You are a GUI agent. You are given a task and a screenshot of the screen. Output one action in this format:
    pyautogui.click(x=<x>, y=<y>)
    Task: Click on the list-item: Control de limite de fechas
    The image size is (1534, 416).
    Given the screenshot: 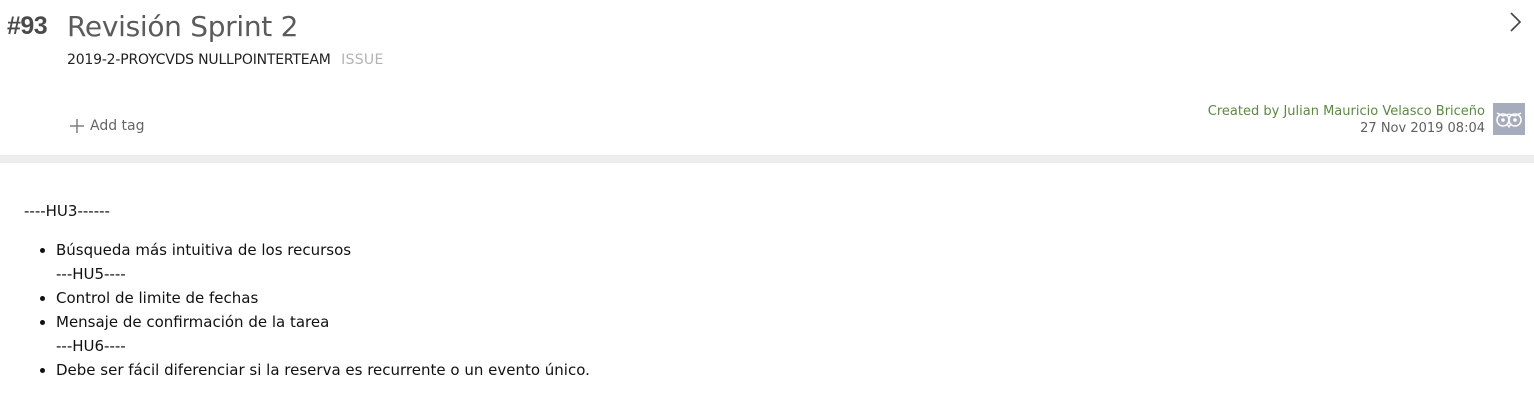 What is the action you would take?
    pyautogui.click(x=323, y=298)
    